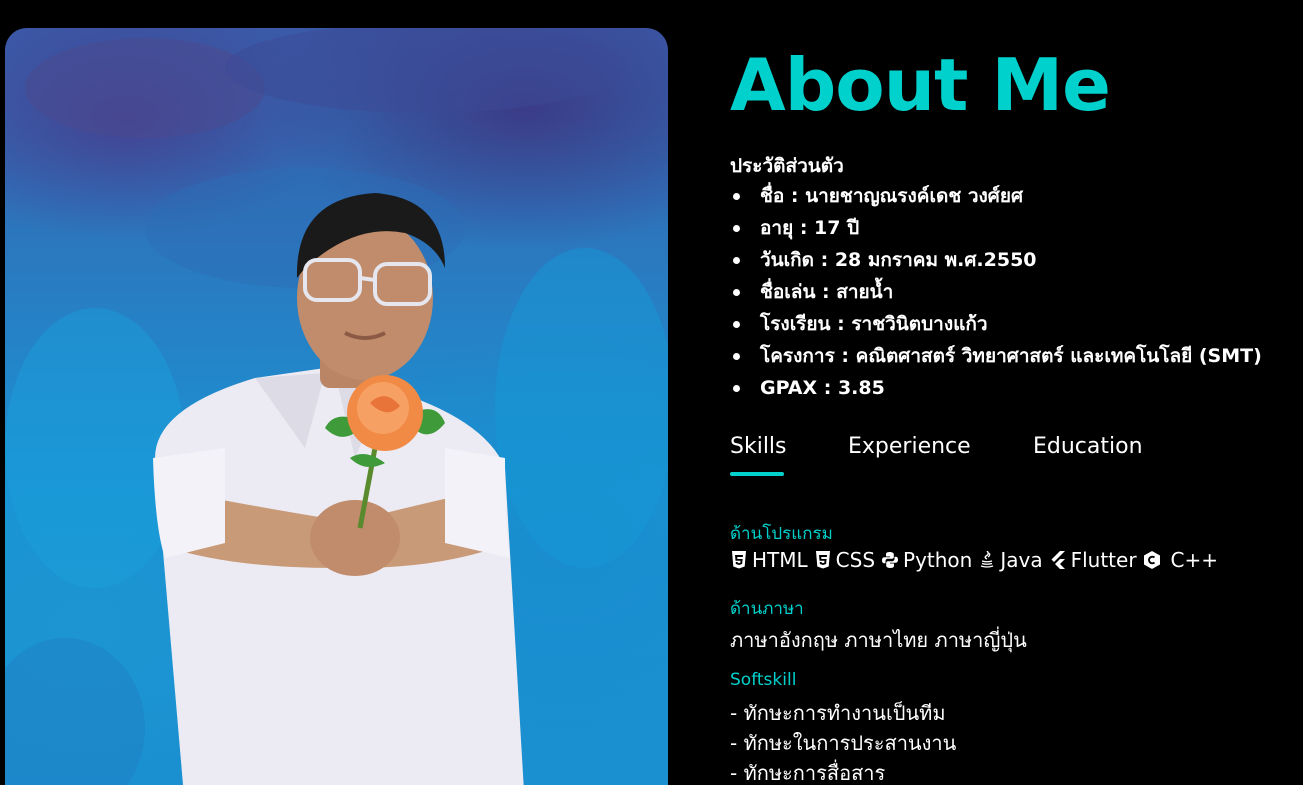 The width and height of the screenshot is (1303, 785). I want to click on flutter-icon, so click(1058, 560).